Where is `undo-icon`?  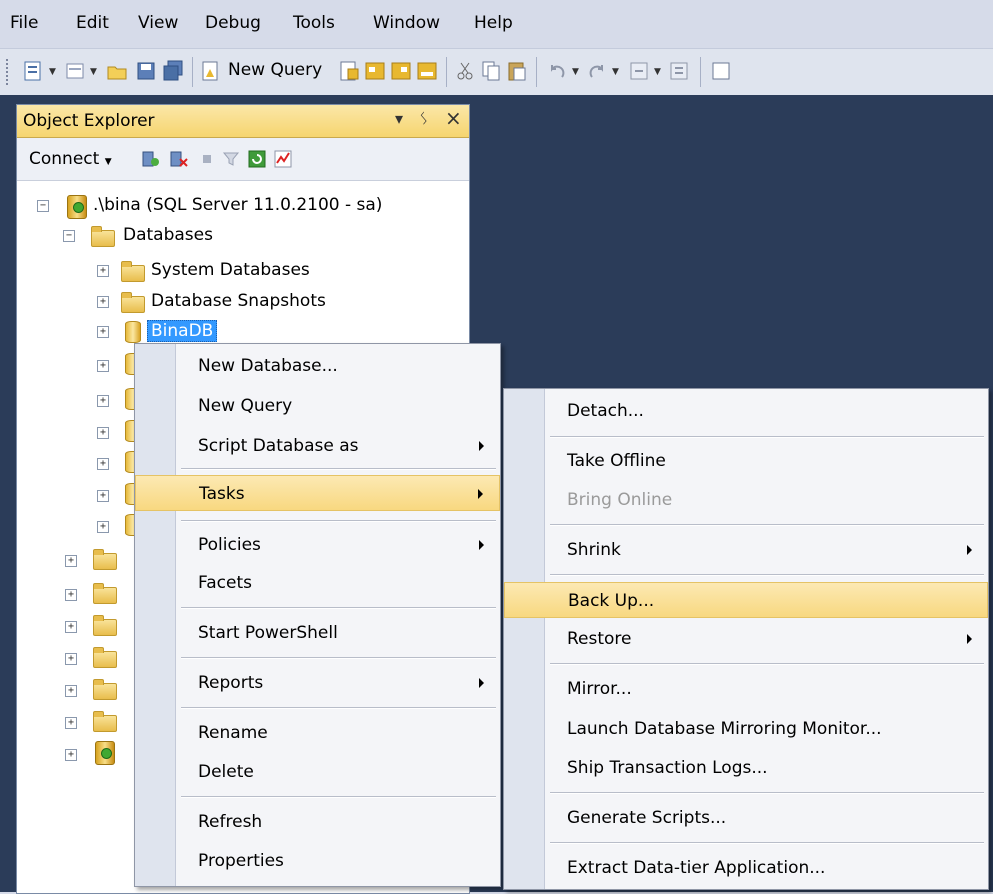
undo-icon is located at coordinates (557, 71).